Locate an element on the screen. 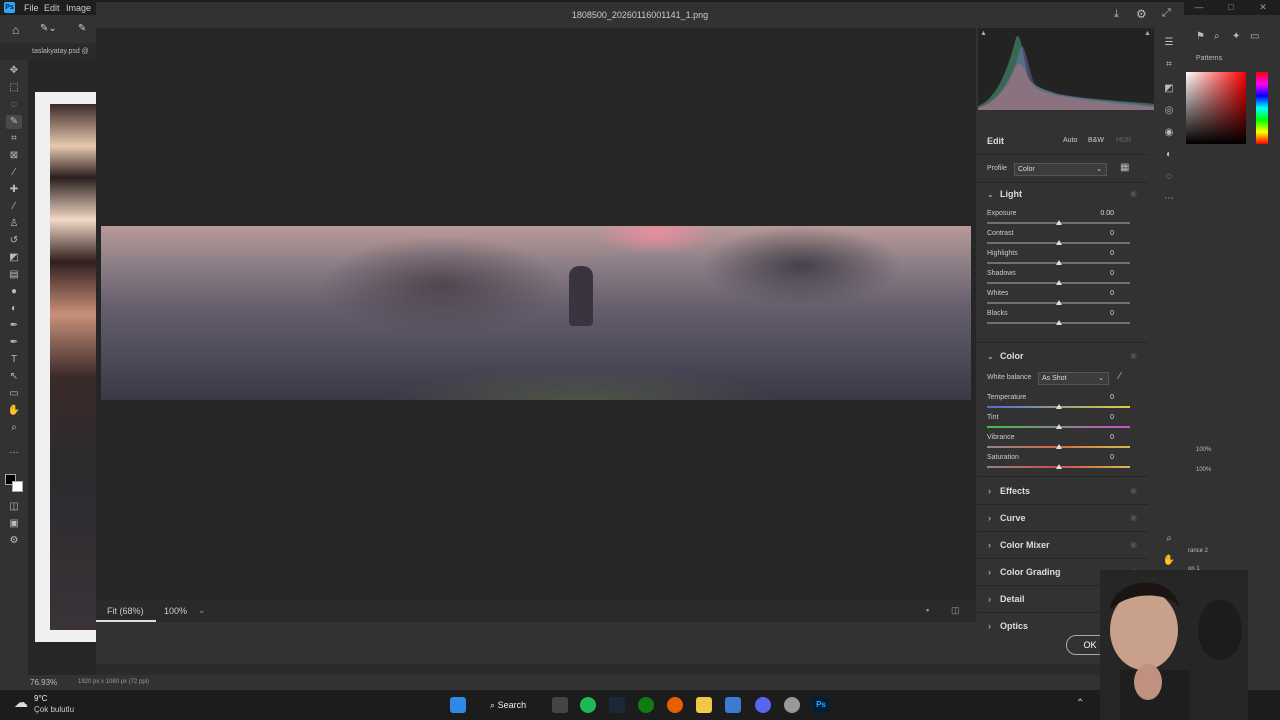 This screenshot has width=1280, height=720. menu-file: File is located at coordinates (31, 8).